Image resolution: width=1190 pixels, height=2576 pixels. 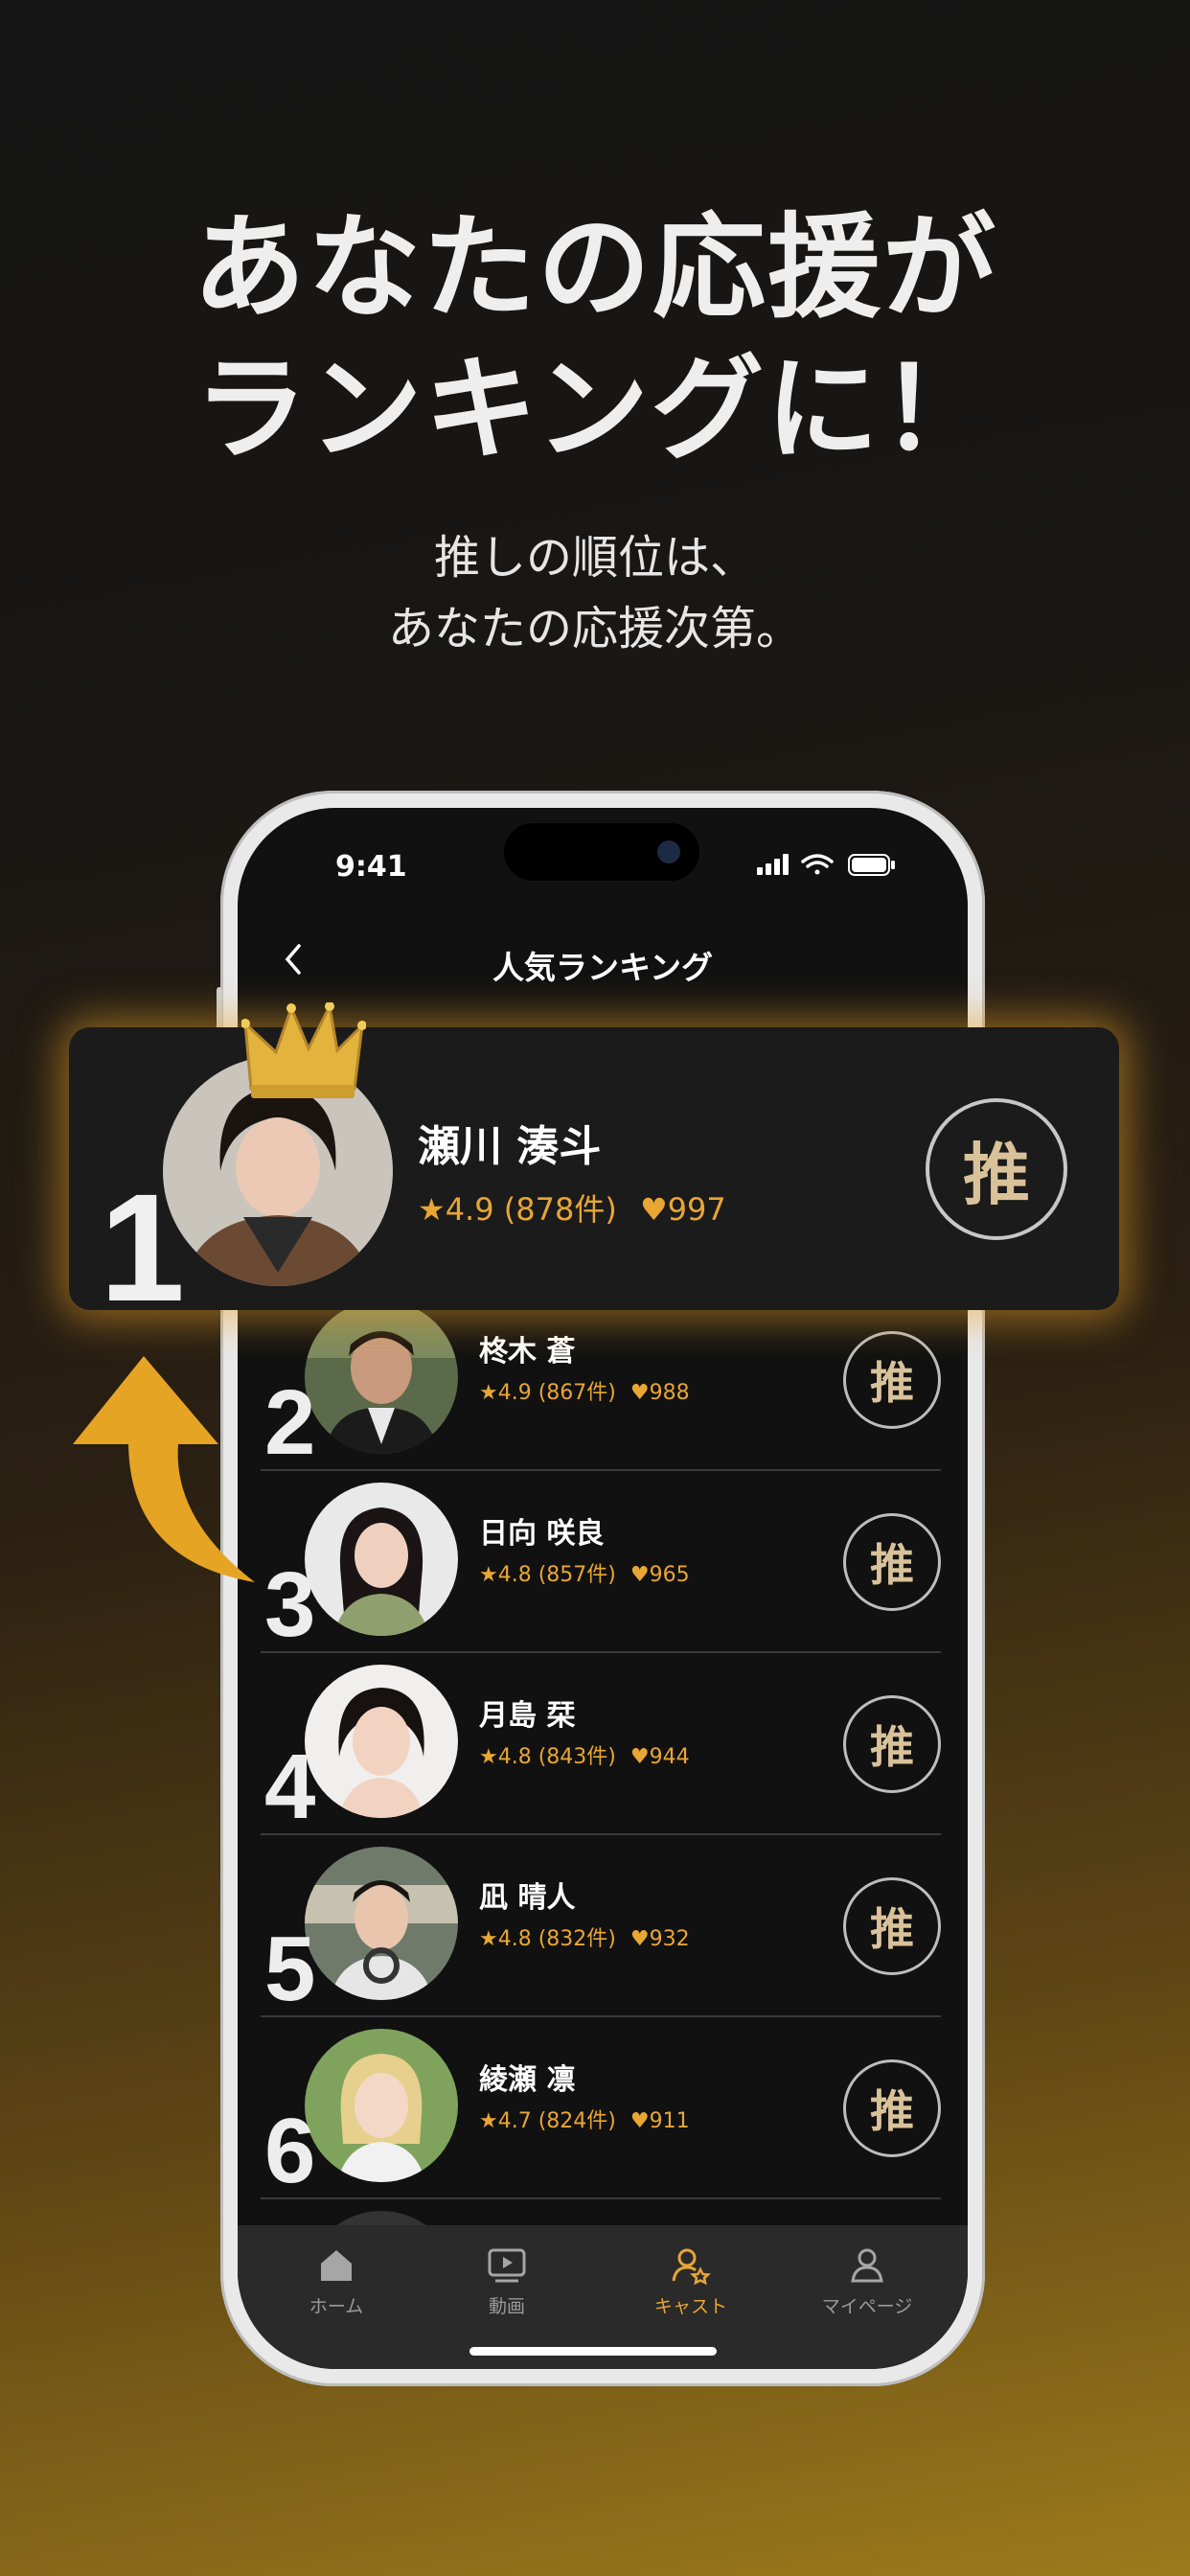 I want to click on ranking-row-6: 6 綾瀬 凛 ★4.7 (824件) ♥911 推, so click(x=601, y=2107).